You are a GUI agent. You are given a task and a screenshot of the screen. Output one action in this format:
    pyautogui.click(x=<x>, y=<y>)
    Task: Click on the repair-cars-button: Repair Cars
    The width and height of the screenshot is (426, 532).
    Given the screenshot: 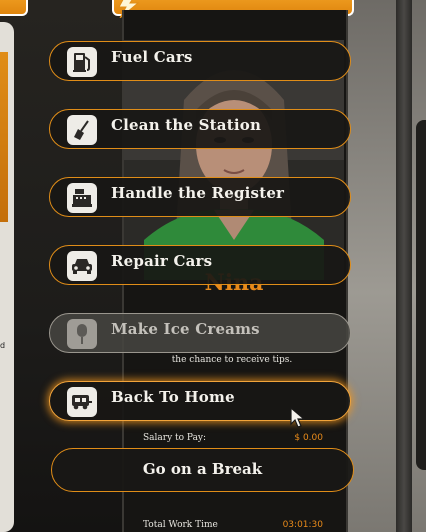 What is the action you would take?
    pyautogui.click(x=200, y=265)
    